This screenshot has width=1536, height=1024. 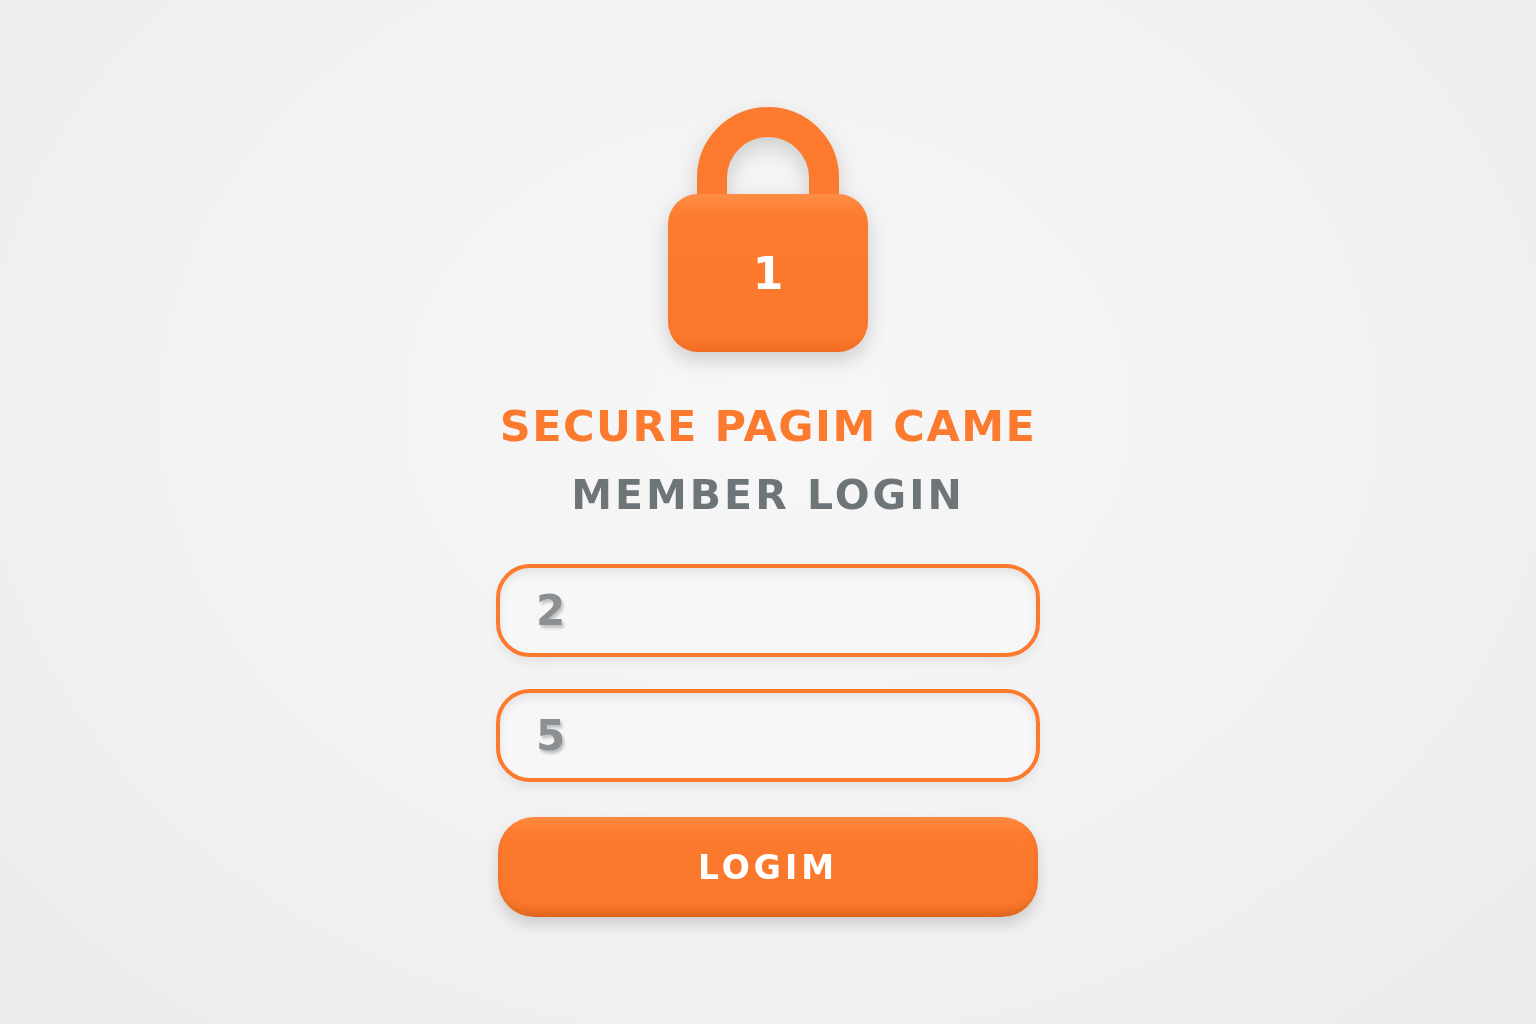 What do you see at coordinates (768, 610) in the screenshot?
I see `input-field: 2` at bounding box center [768, 610].